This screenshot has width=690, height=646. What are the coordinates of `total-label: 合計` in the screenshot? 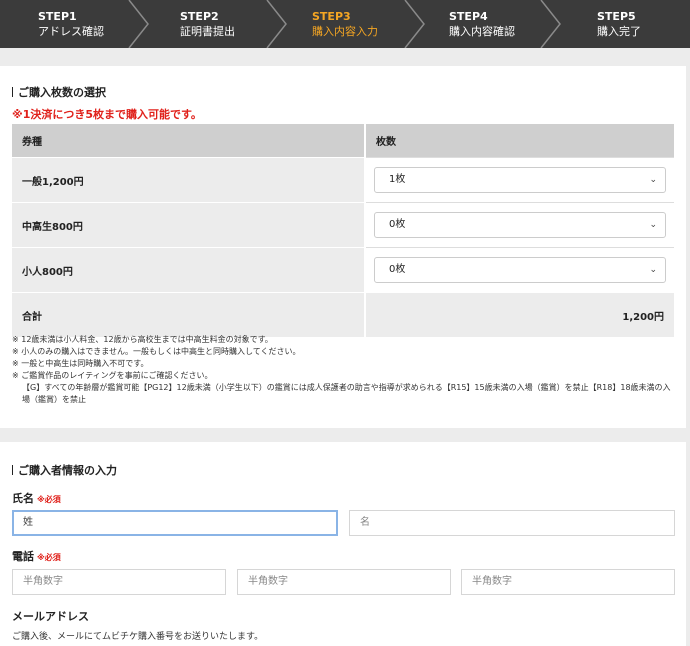 It's located at (188, 314).